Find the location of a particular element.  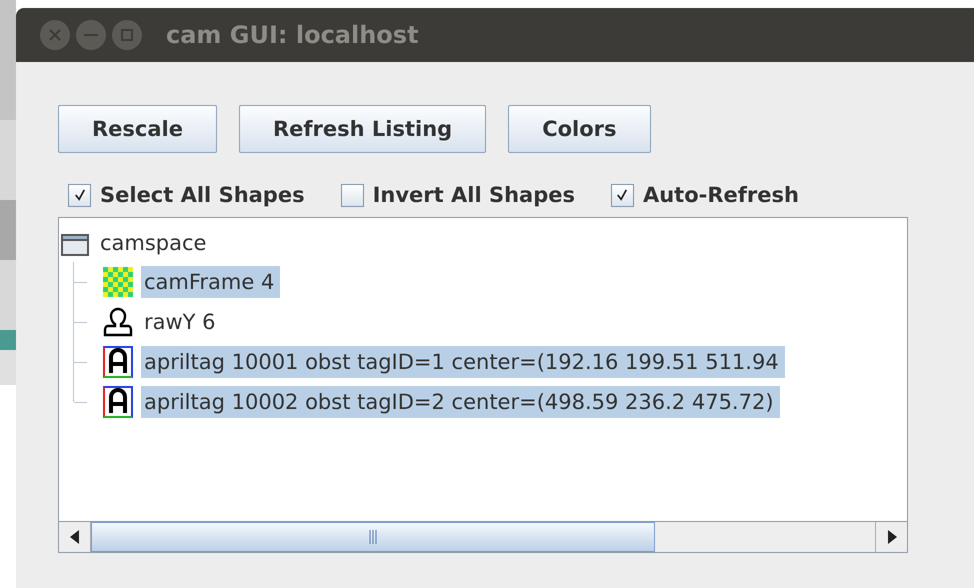

tree-item: camFrame 4 is located at coordinates (210, 282).